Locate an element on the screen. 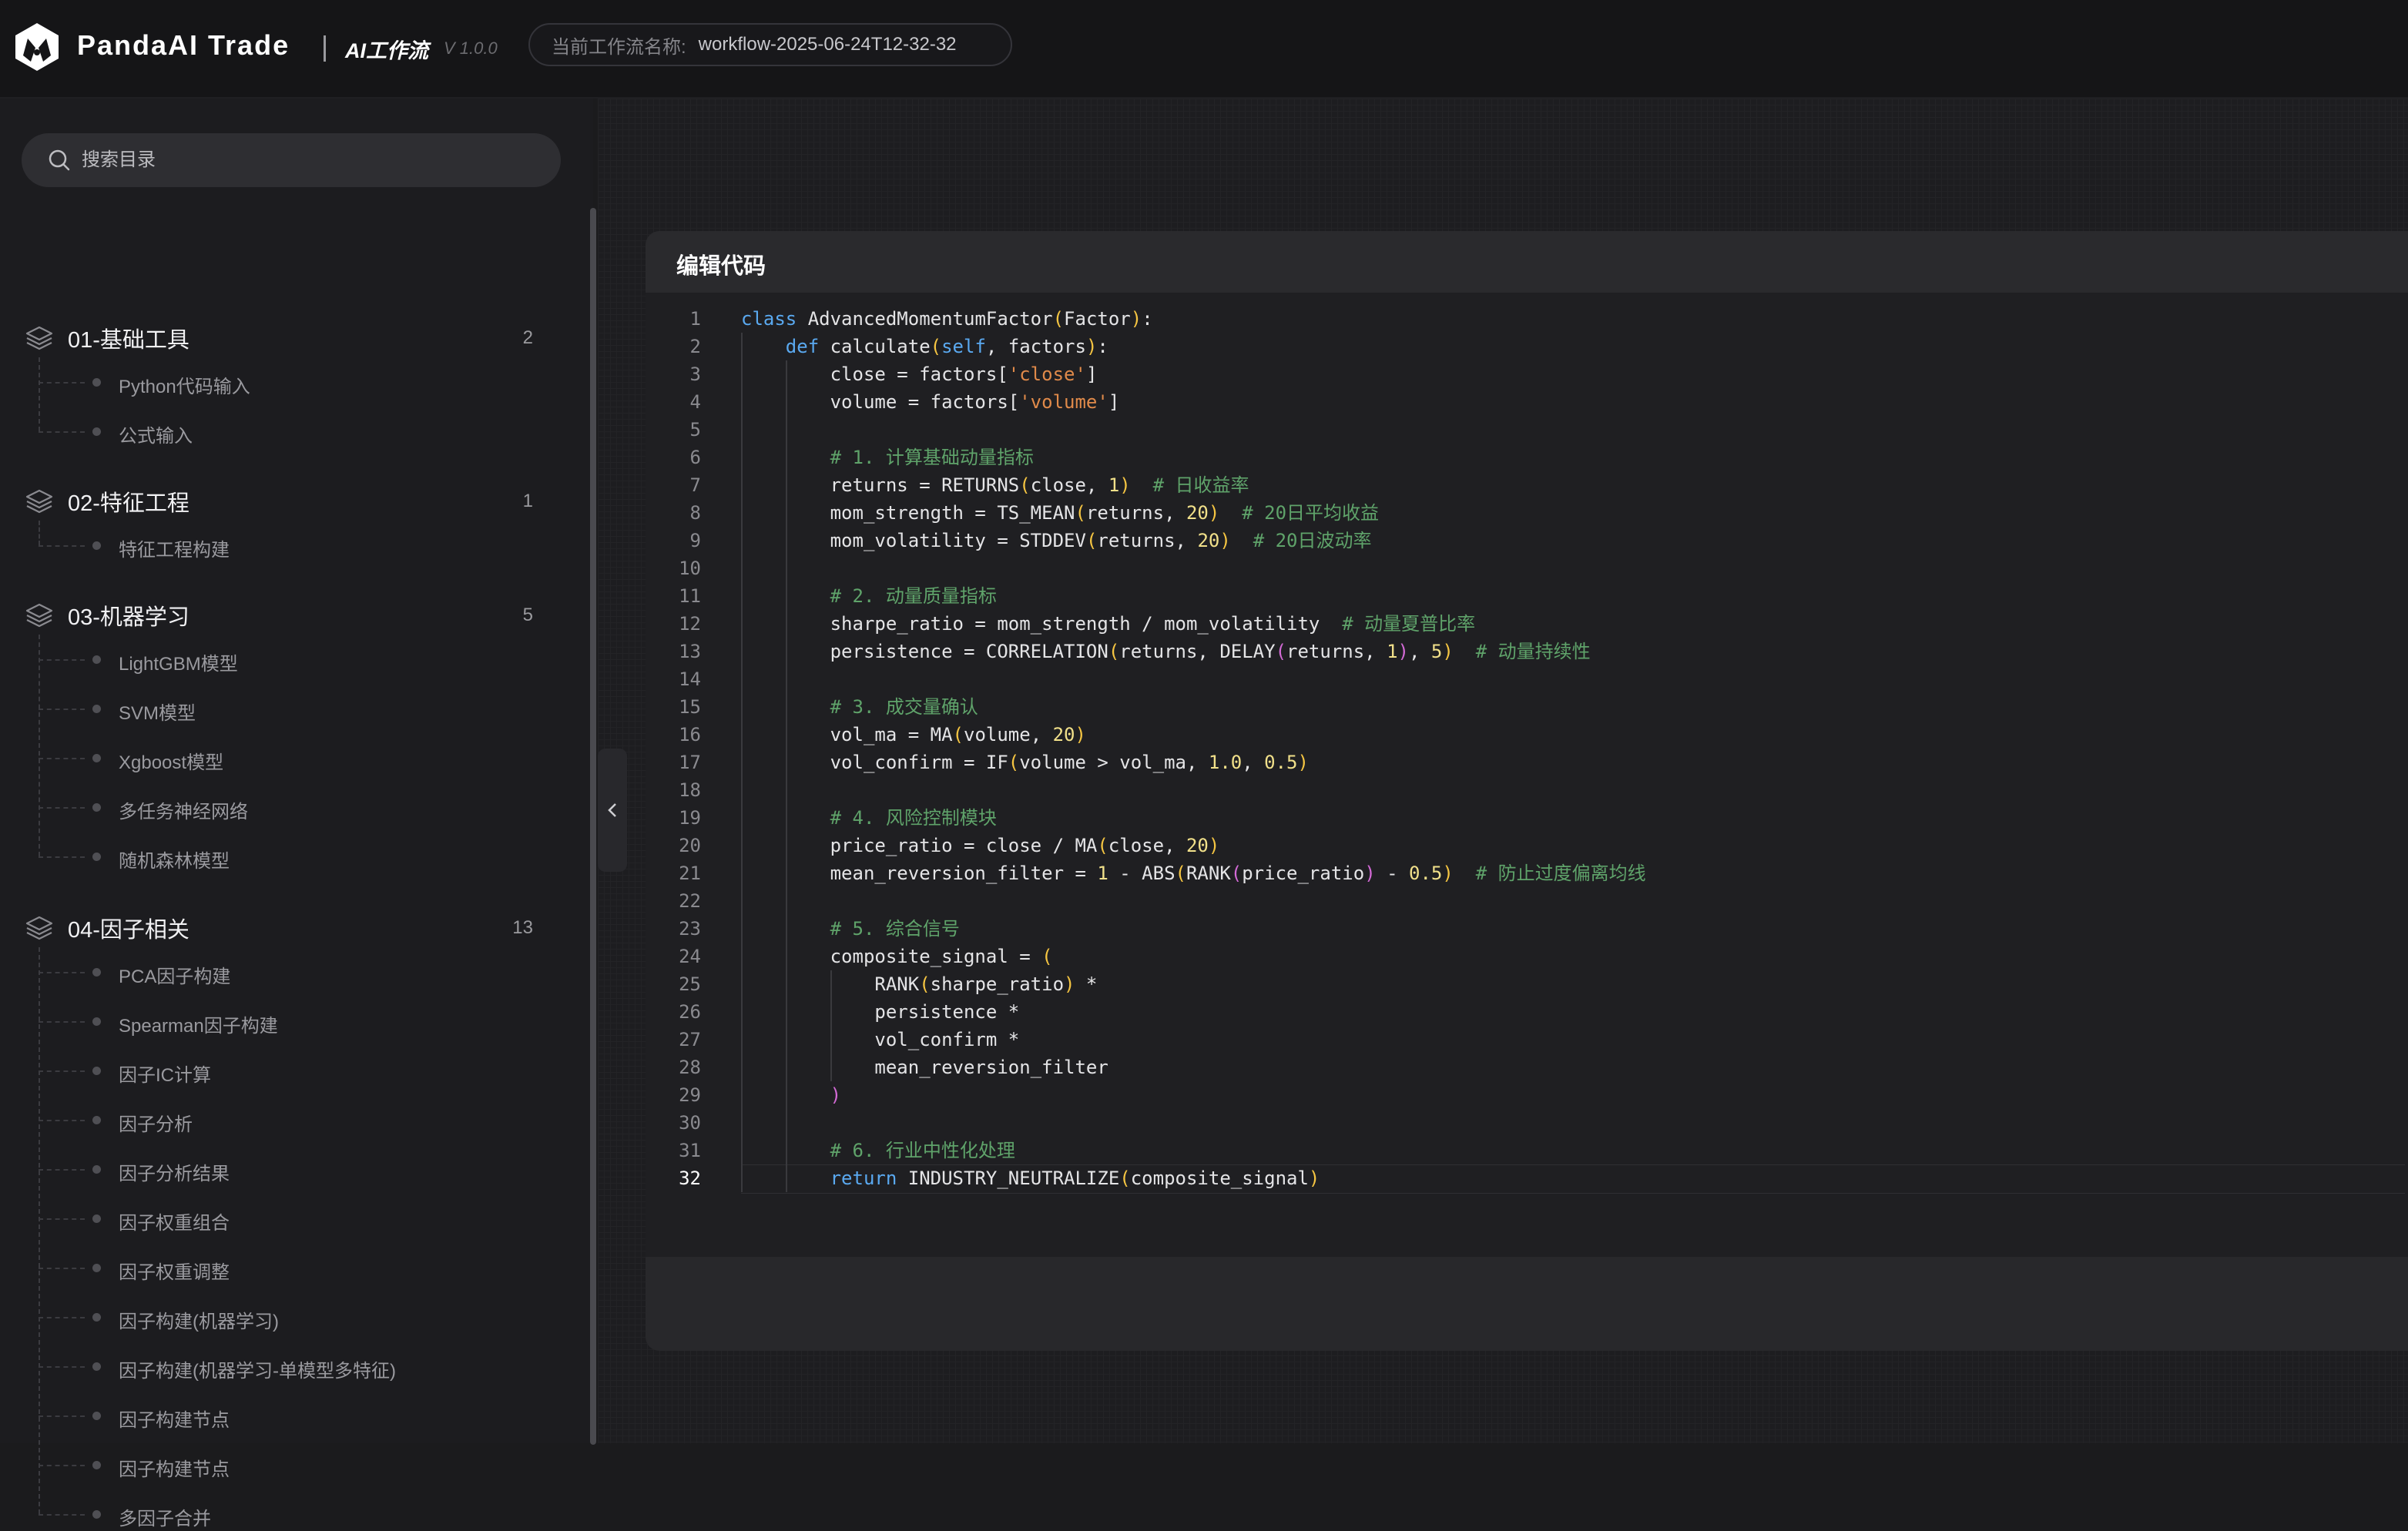 Image resolution: width=2408 pixels, height=1531 pixels. catalog-item: LightGBM模型 is located at coordinates (270, 659).